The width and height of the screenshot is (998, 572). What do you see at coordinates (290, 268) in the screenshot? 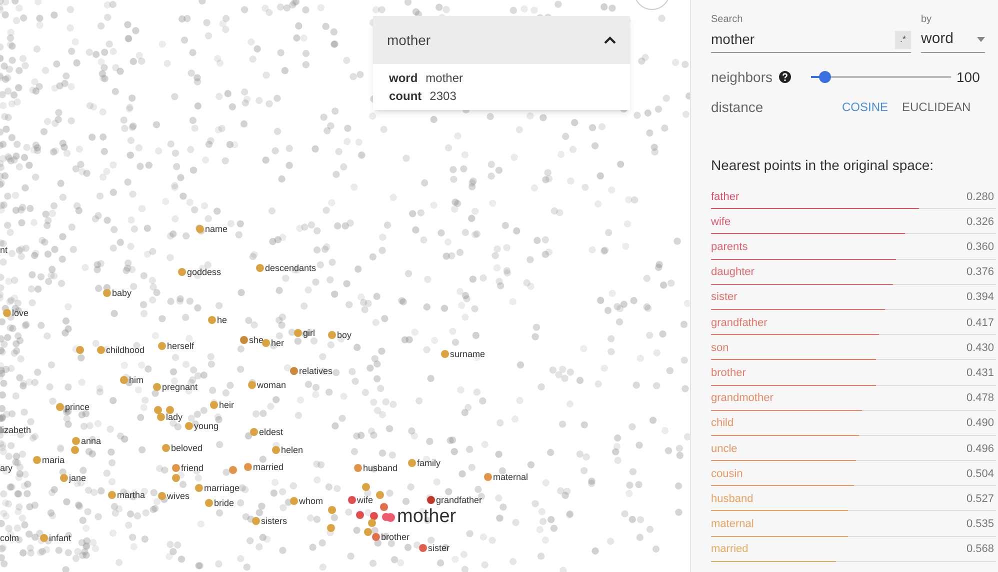
I see `point-label: descendants` at bounding box center [290, 268].